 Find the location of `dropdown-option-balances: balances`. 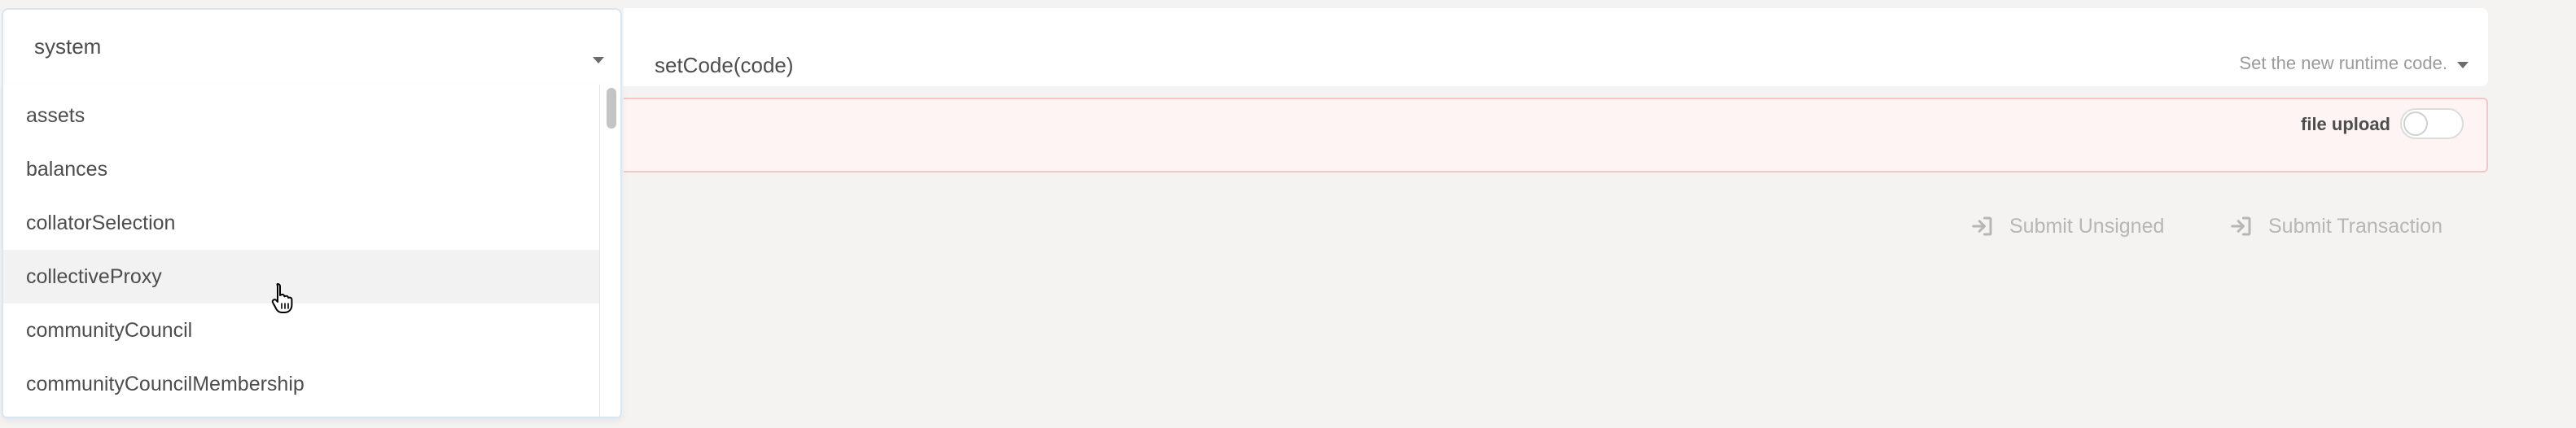

dropdown-option-balances: balances is located at coordinates (301, 169).